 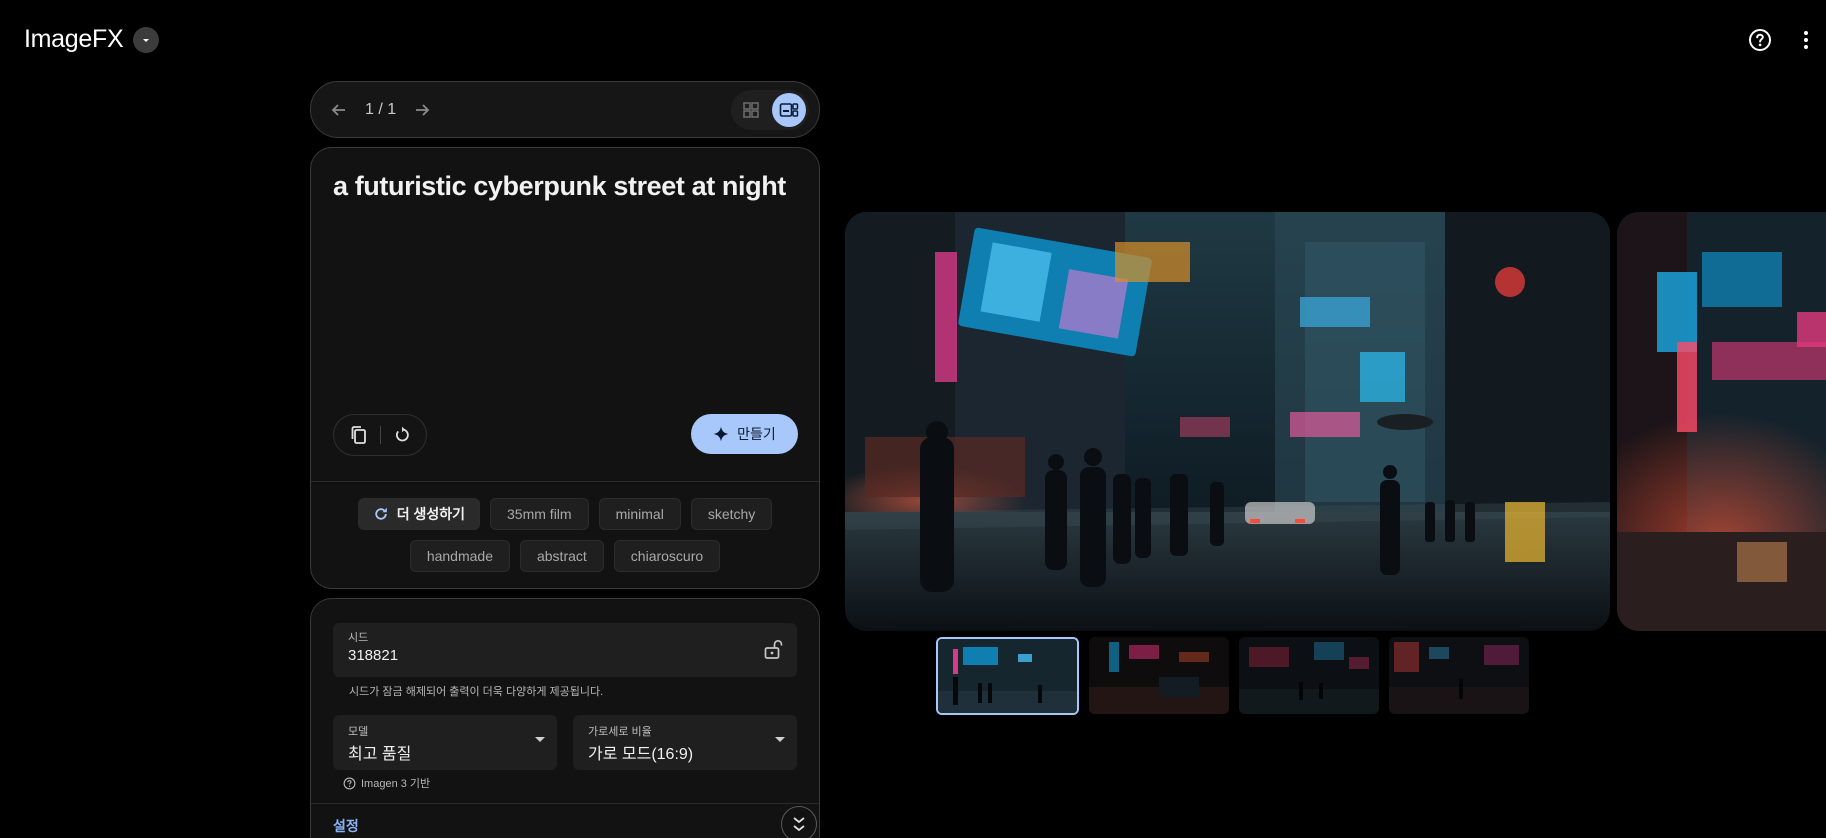 I want to click on next-image-preview, so click(x=1721, y=421).